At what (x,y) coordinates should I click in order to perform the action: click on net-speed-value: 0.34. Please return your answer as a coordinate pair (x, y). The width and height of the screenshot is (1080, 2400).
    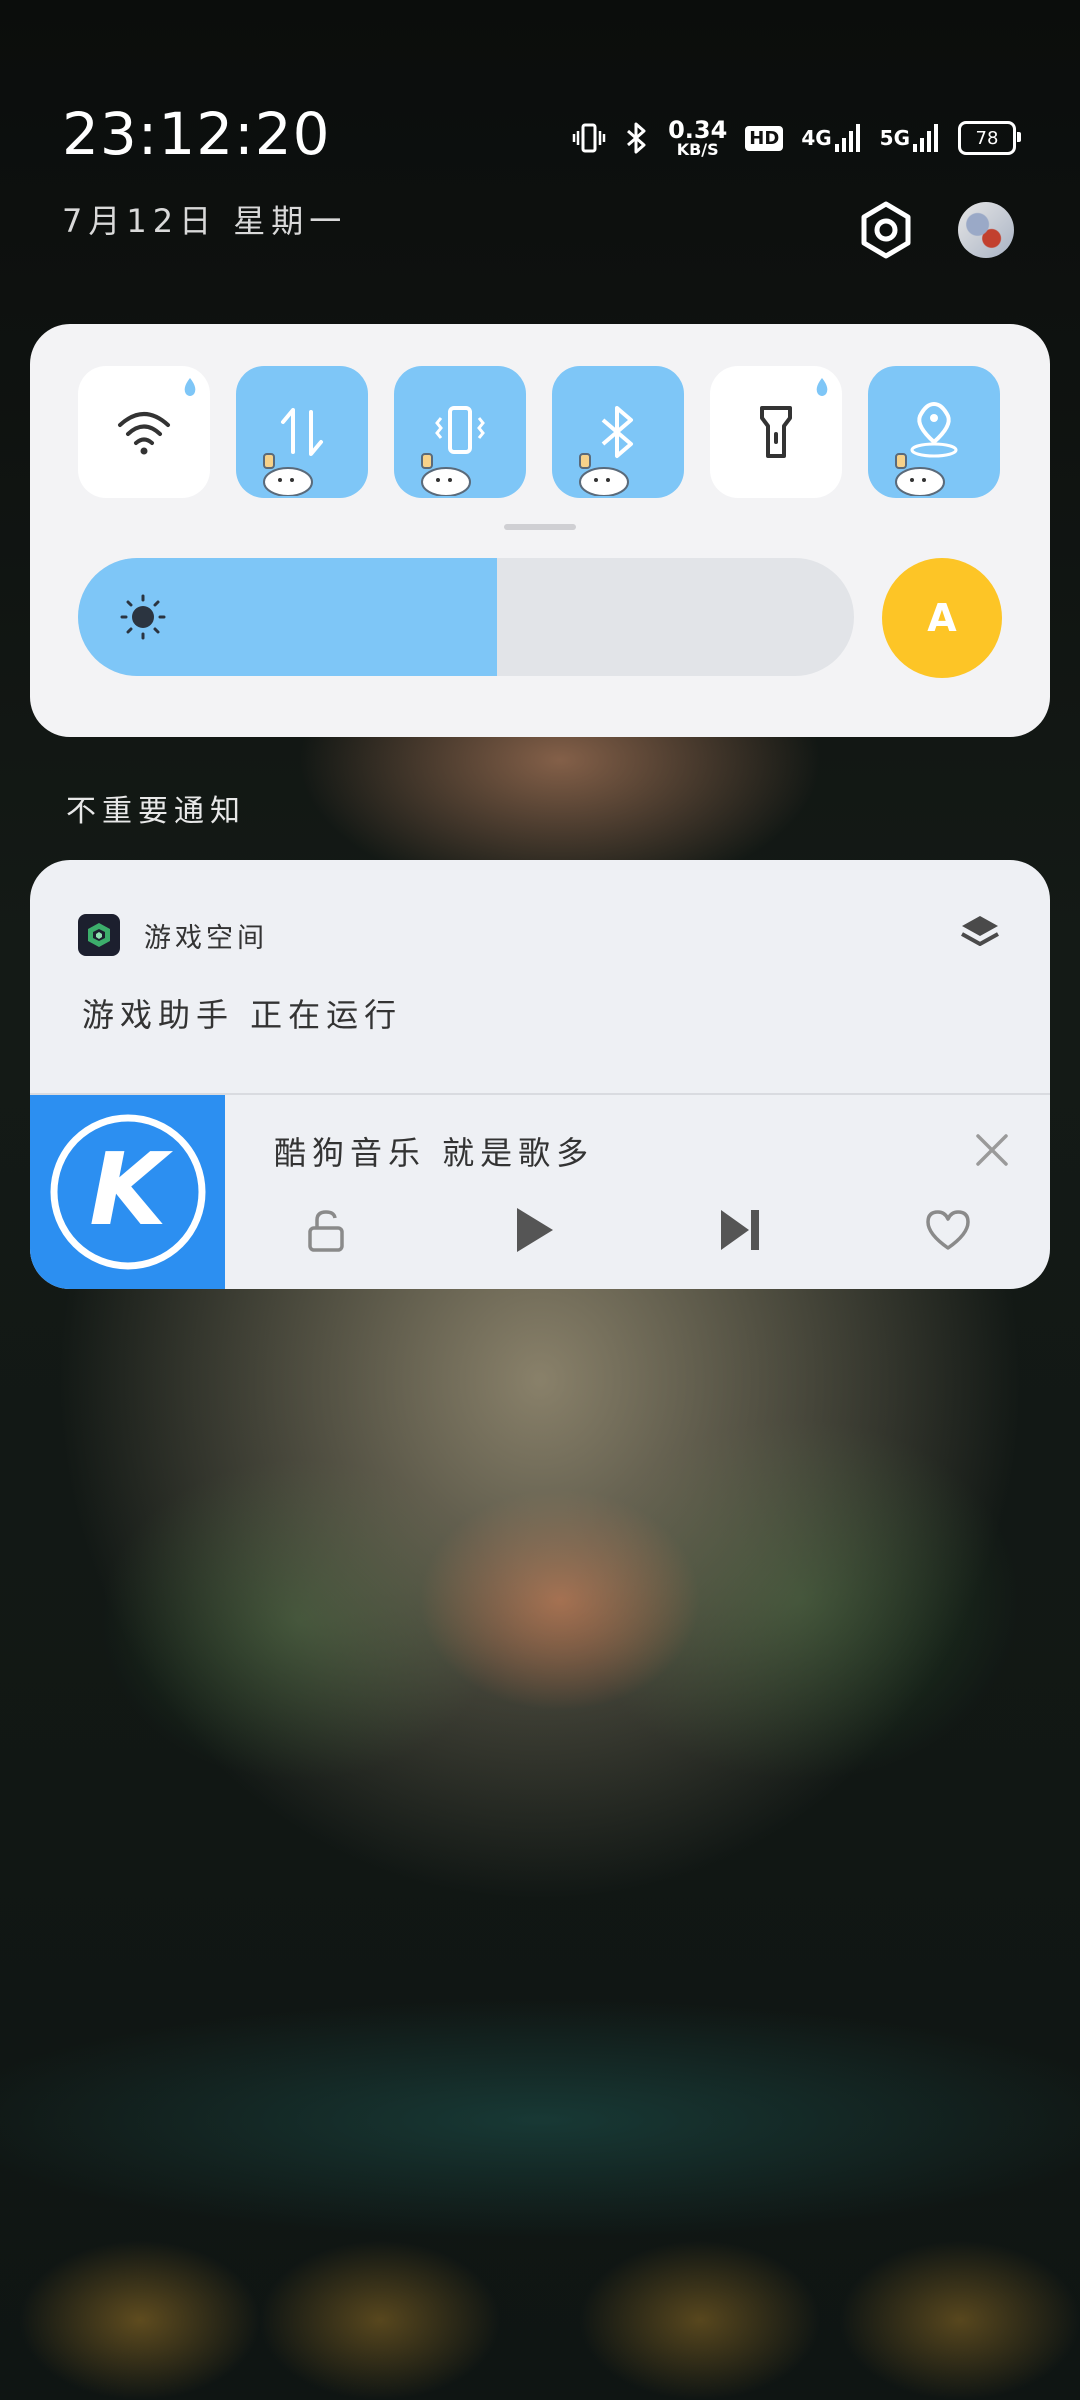
    Looking at the image, I should click on (698, 130).